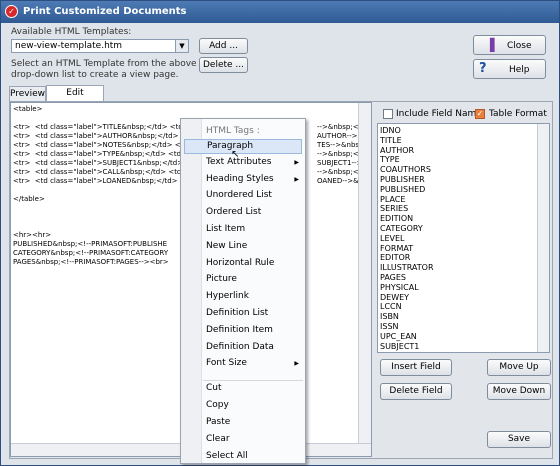  Describe the element at coordinates (495, 45) in the screenshot. I see `close-door-icon: ▌` at that location.